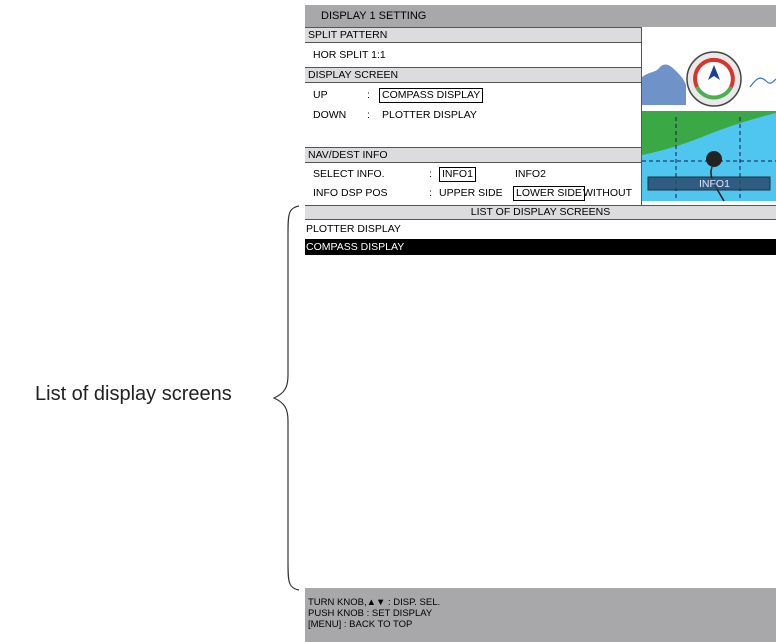 The width and height of the screenshot is (776, 642). Describe the element at coordinates (368, 95) in the screenshot. I see `display-up-sep: :` at that location.